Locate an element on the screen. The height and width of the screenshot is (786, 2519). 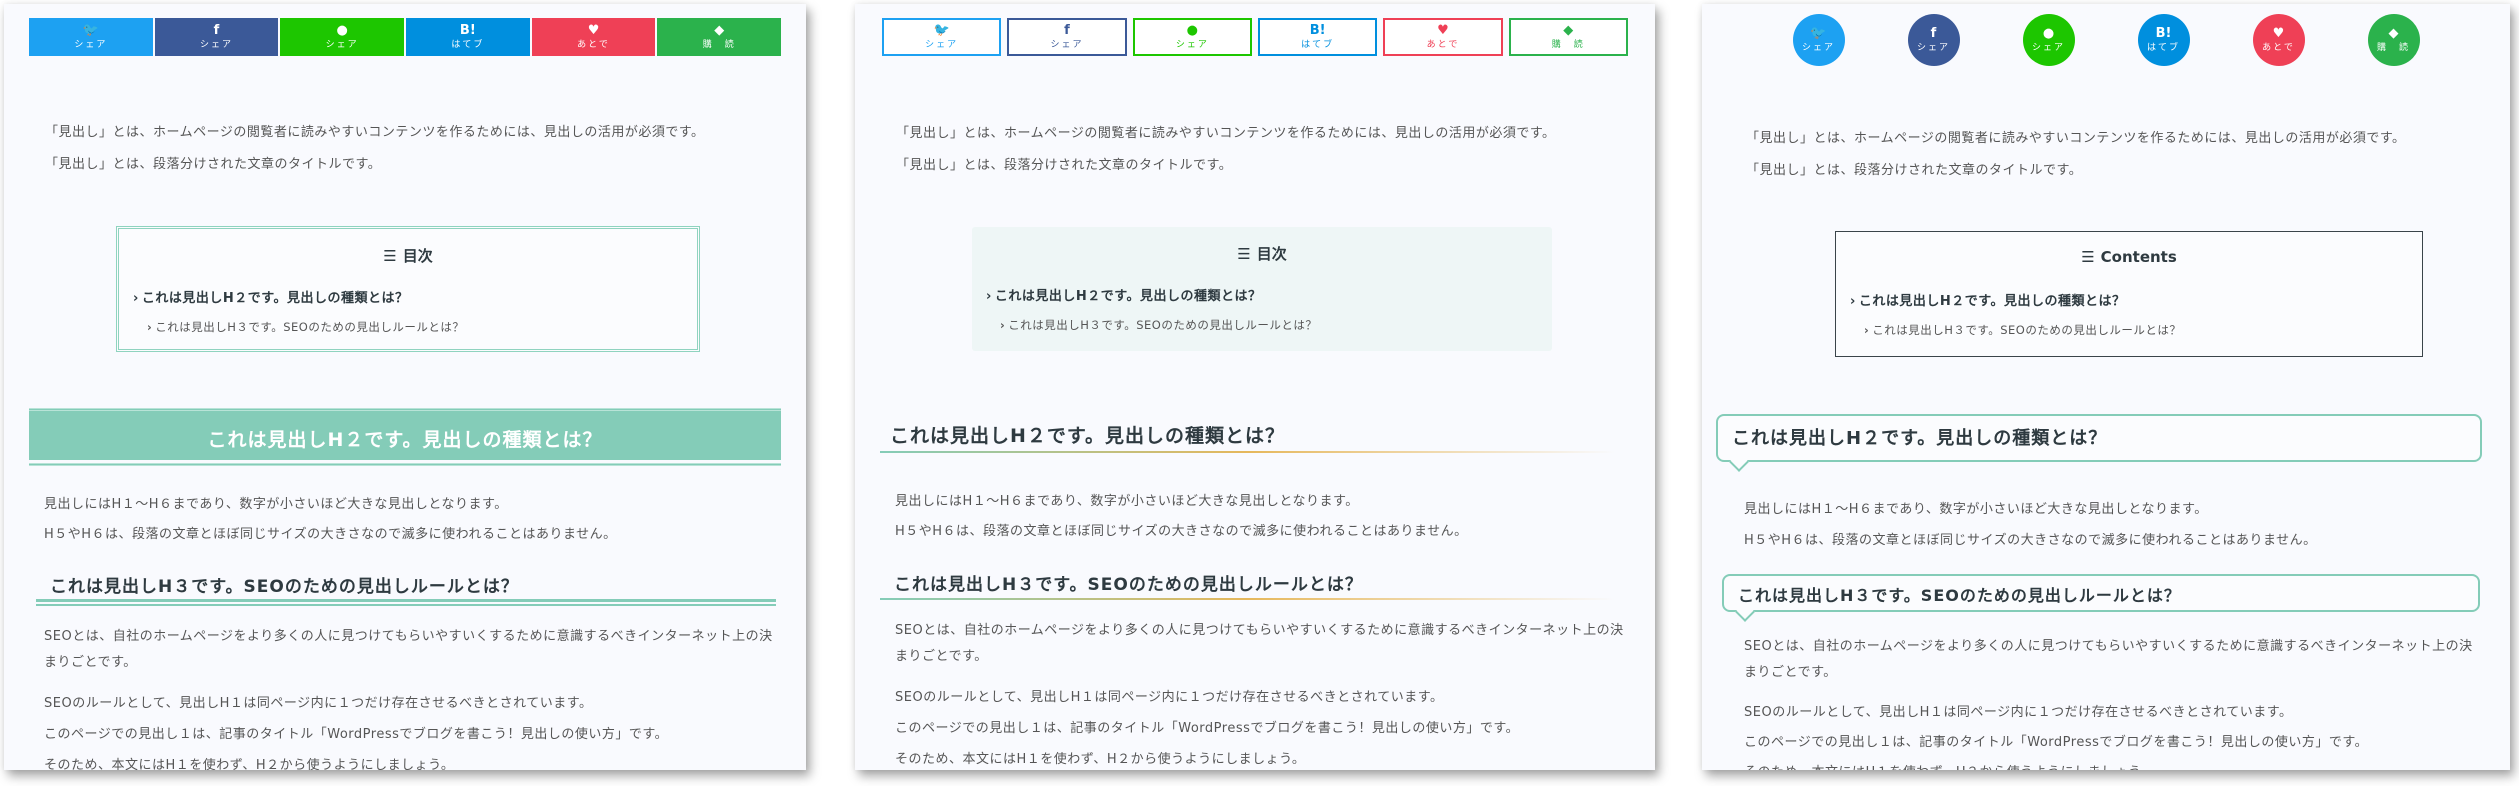
body-paragraph: そのため、本文にはH１を使わず、H２から使うようにしましょう。 is located at coordinates (249, 764).